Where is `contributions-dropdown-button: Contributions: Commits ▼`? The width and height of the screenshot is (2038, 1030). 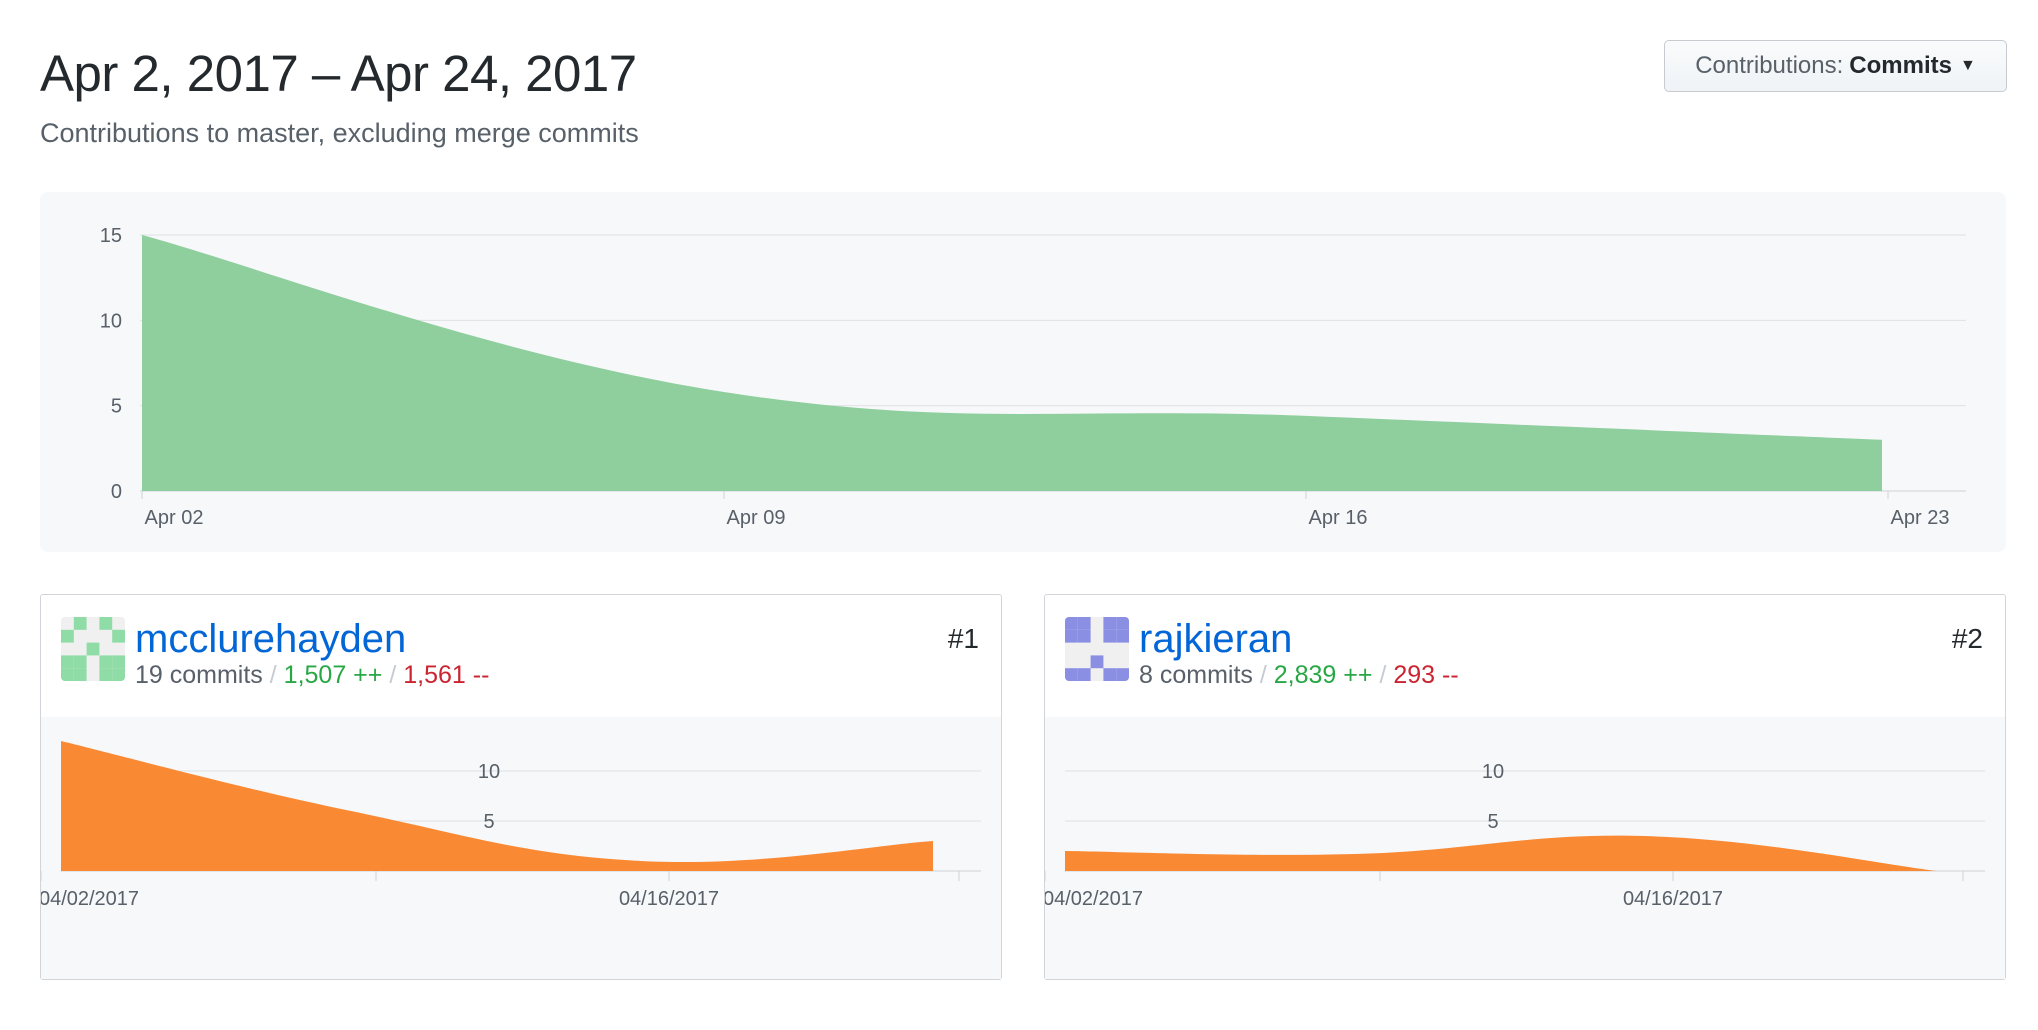
contributions-dropdown-button: Contributions: Commits ▼ is located at coordinates (1835, 66).